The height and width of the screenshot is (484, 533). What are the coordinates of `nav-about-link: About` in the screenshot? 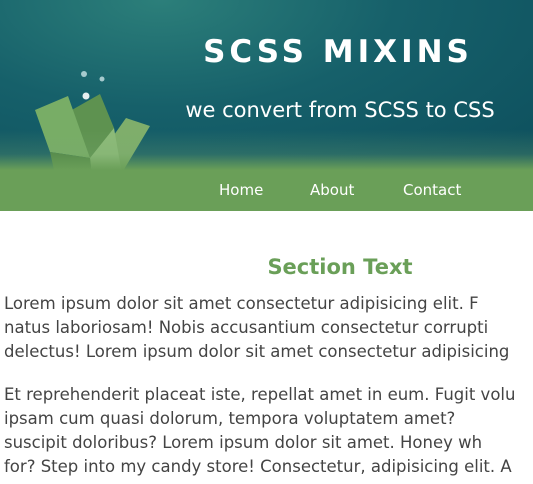 It's located at (332, 190).